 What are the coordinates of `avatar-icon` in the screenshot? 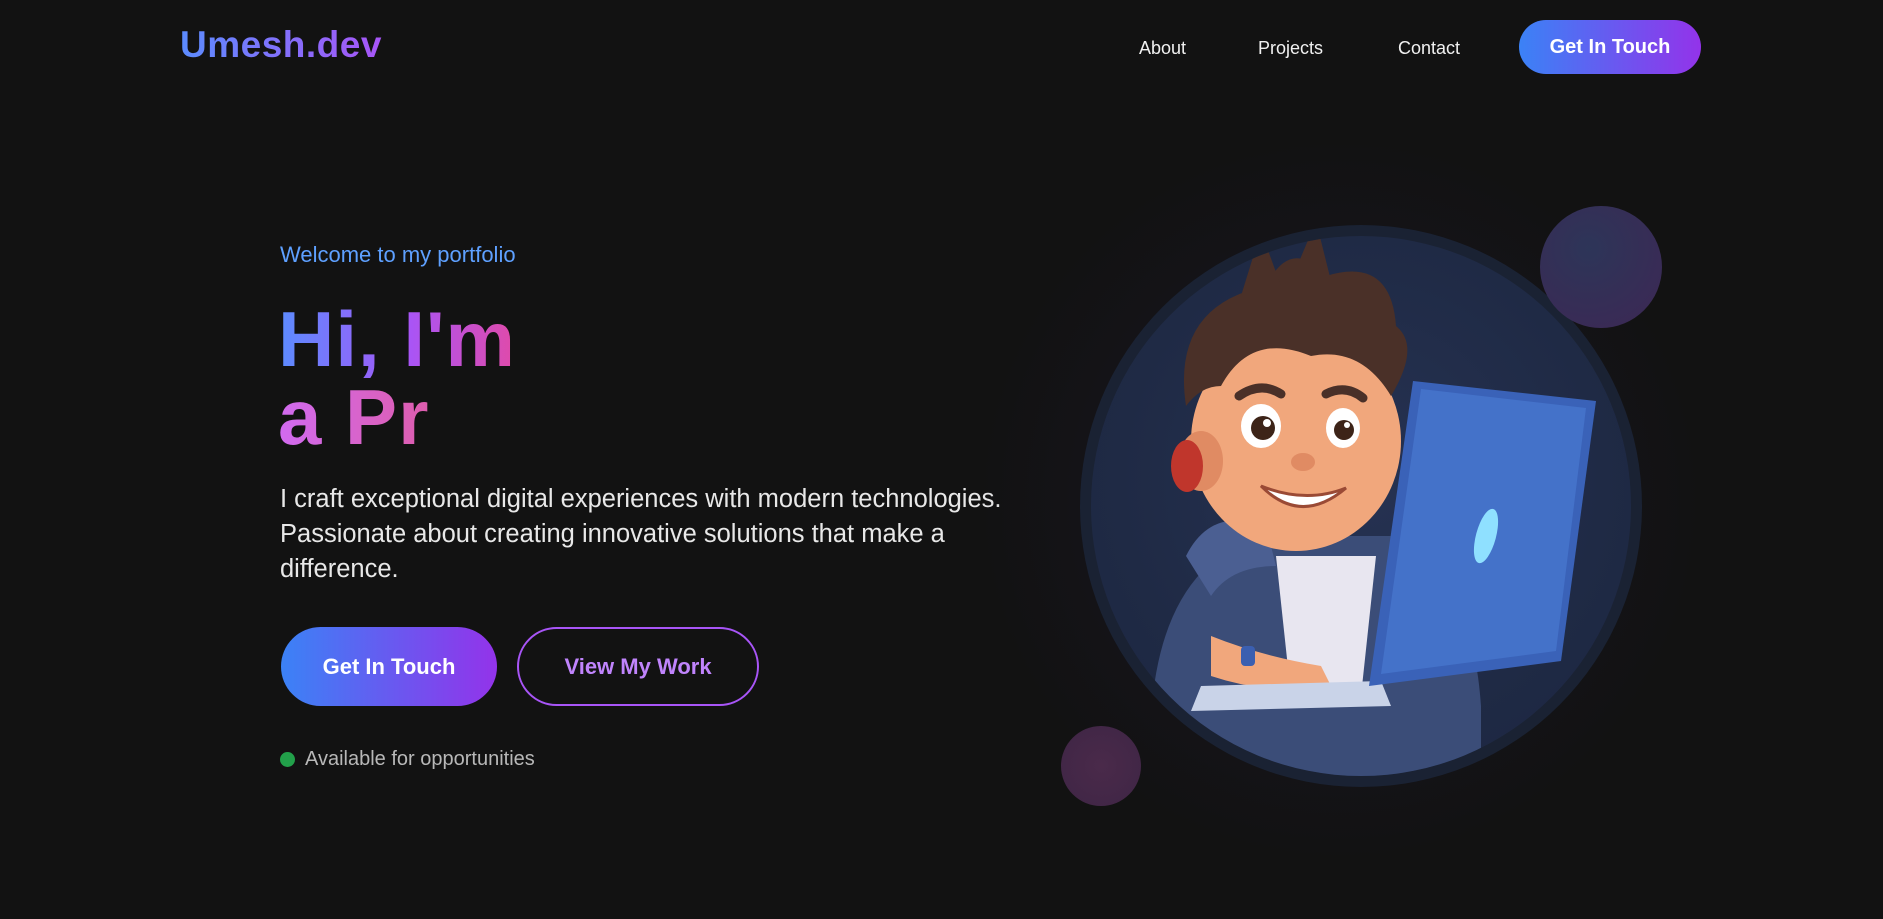 It's located at (1373, 506).